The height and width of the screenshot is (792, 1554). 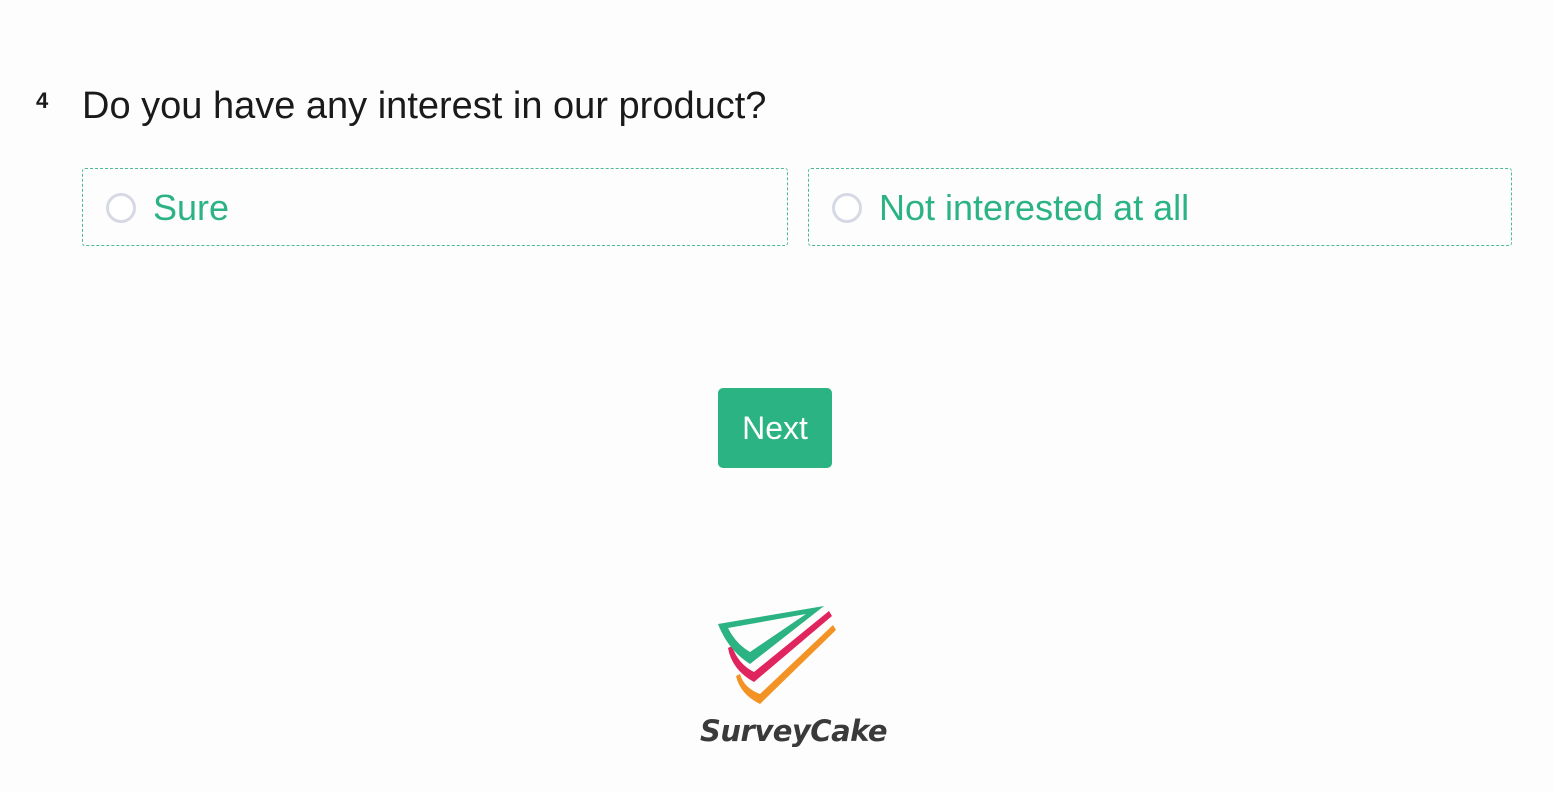 What do you see at coordinates (794, 731) in the screenshot?
I see `brand-name: SurveyCake` at bounding box center [794, 731].